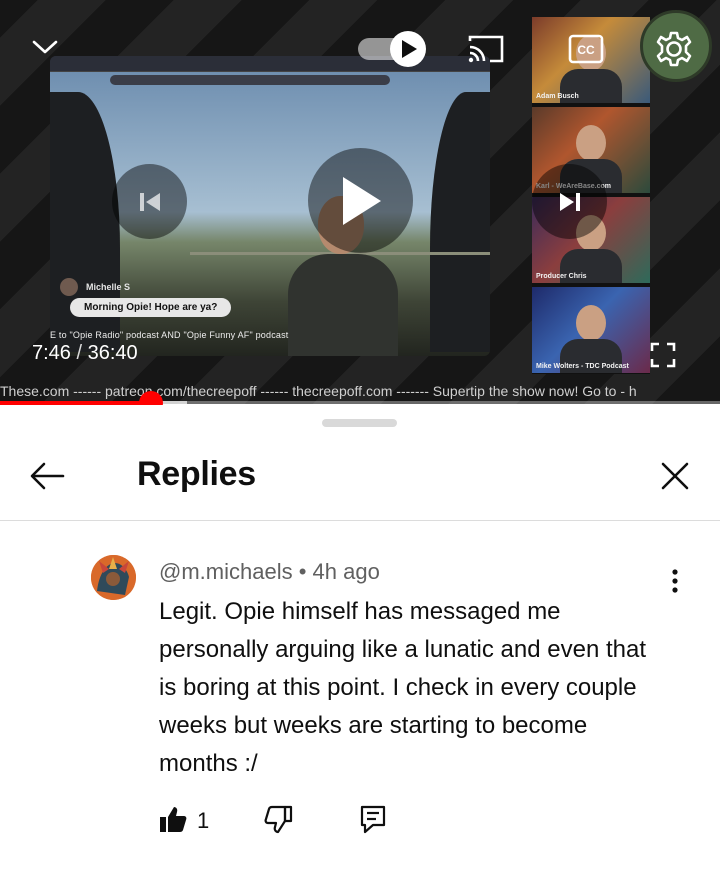  I want to click on skip-previous-icon, so click(149, 201).